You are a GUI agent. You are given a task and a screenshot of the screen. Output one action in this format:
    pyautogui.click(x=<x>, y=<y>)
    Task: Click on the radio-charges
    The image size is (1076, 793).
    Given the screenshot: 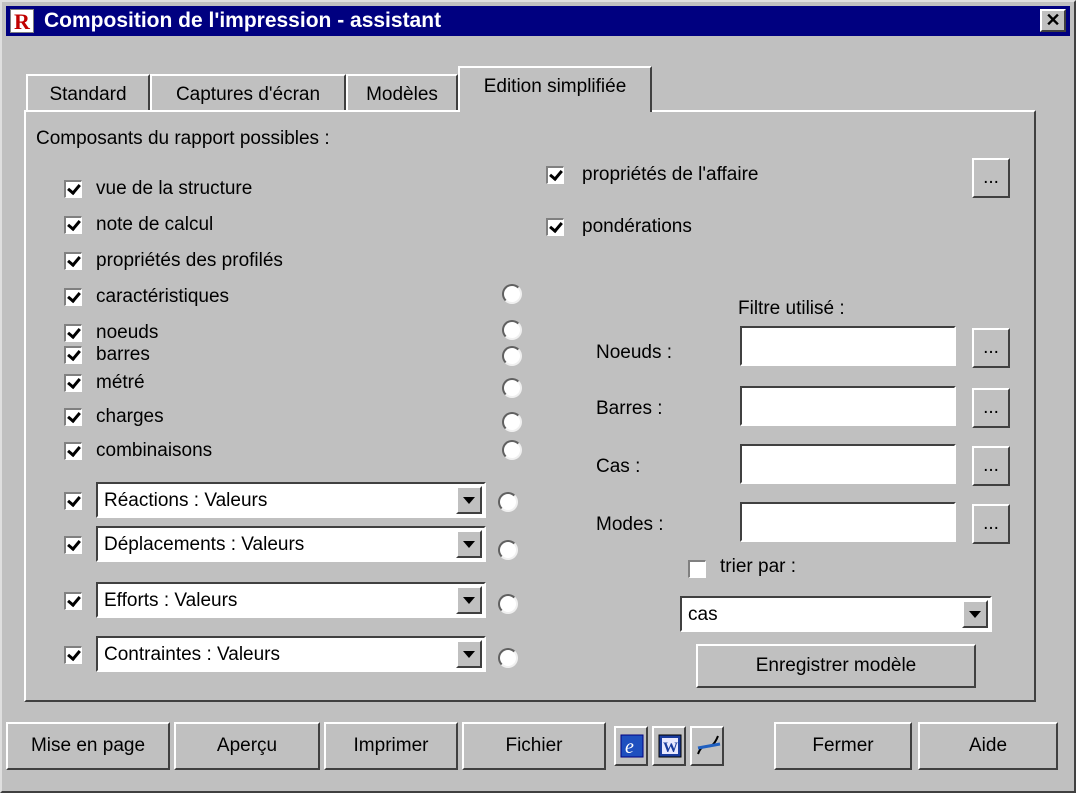 What is the action you would take?
    pyautogui.click(x=512, y=422)
    